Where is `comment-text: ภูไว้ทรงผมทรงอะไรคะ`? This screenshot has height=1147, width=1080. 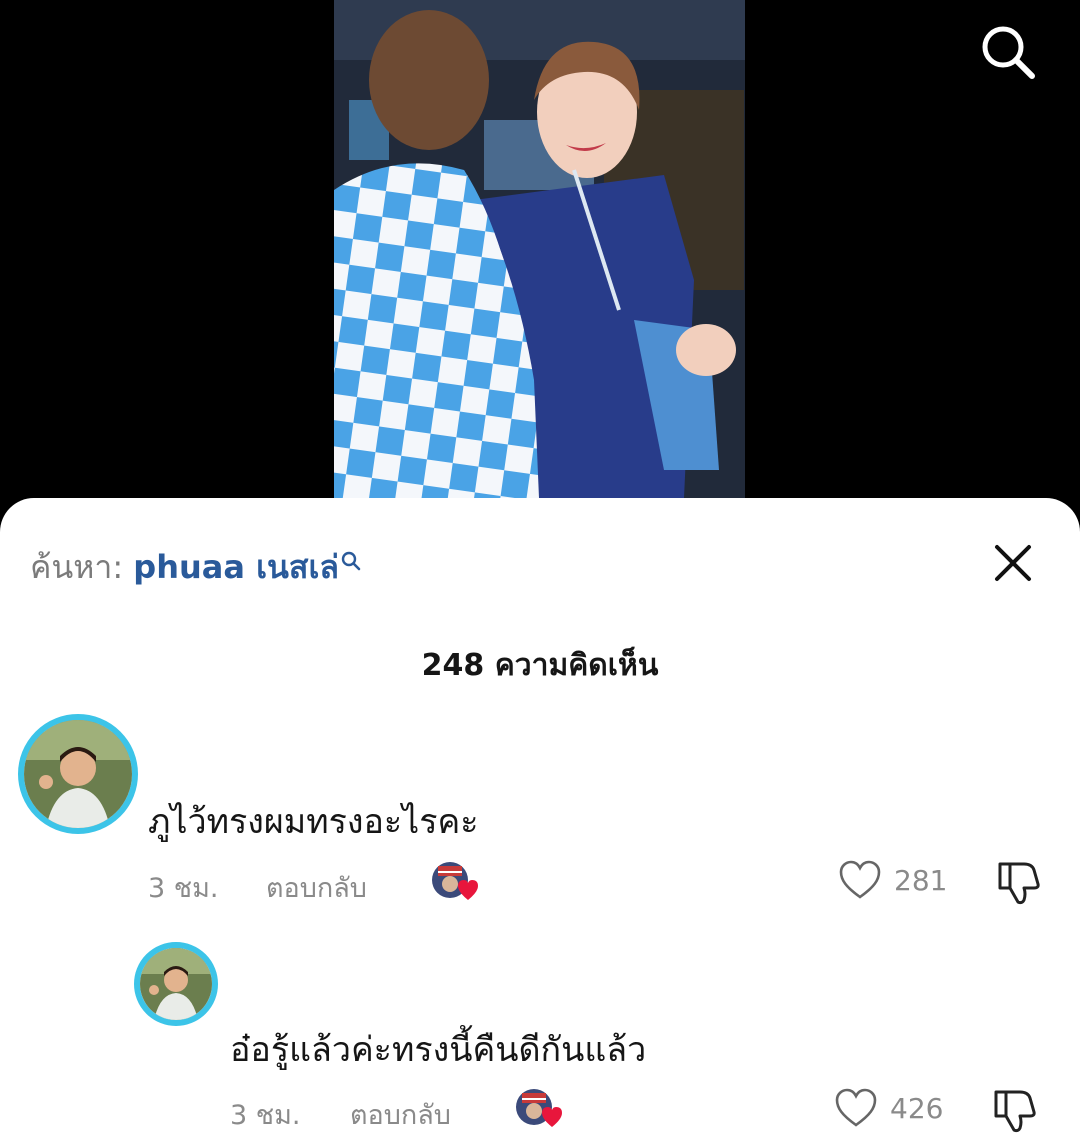
comment-text: ภูไว้ทรงผมทรงอะไรคะ is located at coordinates (313, 822).